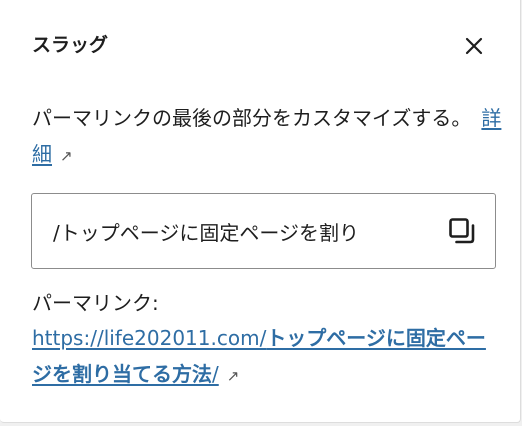 This screenshot has height=426, width=522. I want to click on copy-button, so click(462, 231).